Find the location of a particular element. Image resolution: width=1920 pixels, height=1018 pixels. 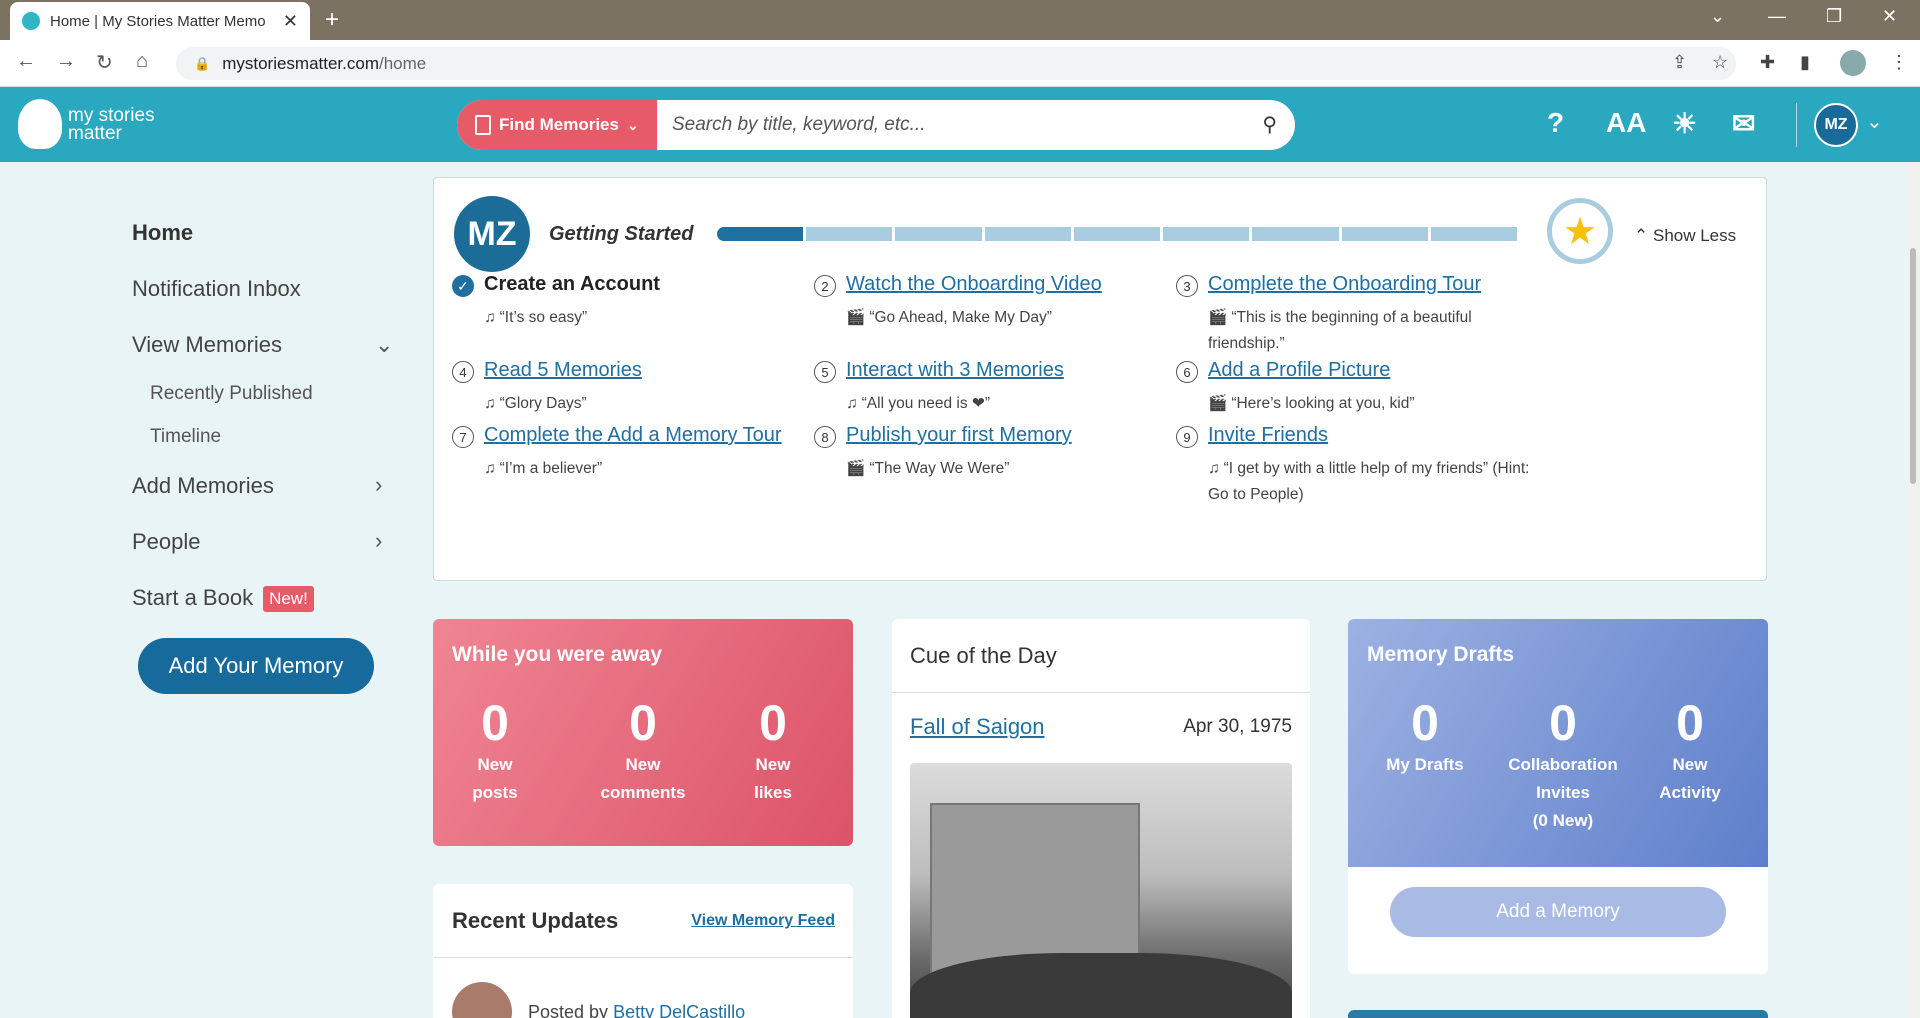

sidebar-item-add-memories: Add Memories is located at coordinates (203, 486).